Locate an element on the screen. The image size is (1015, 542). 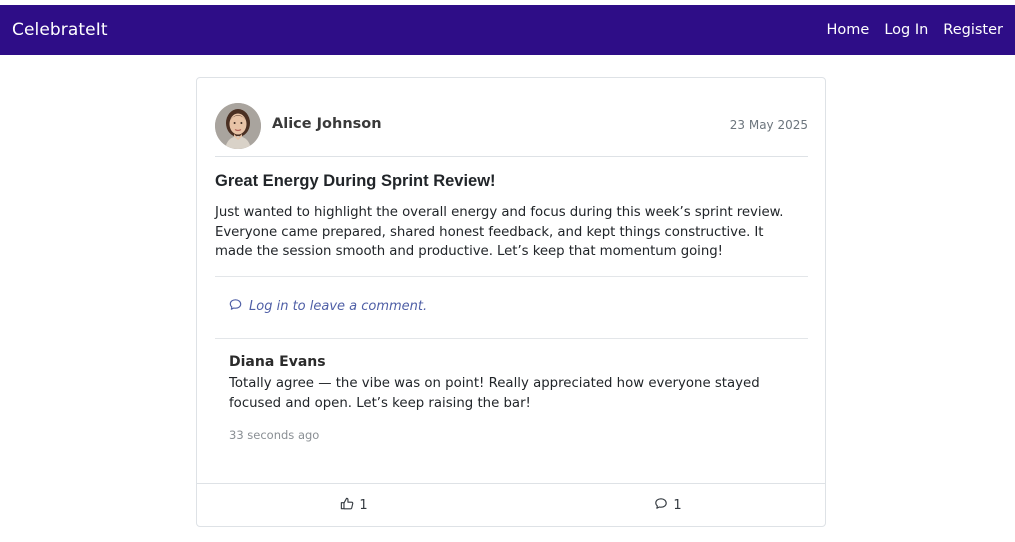
nav-home-link: Home is located at coordinates (847, 30).